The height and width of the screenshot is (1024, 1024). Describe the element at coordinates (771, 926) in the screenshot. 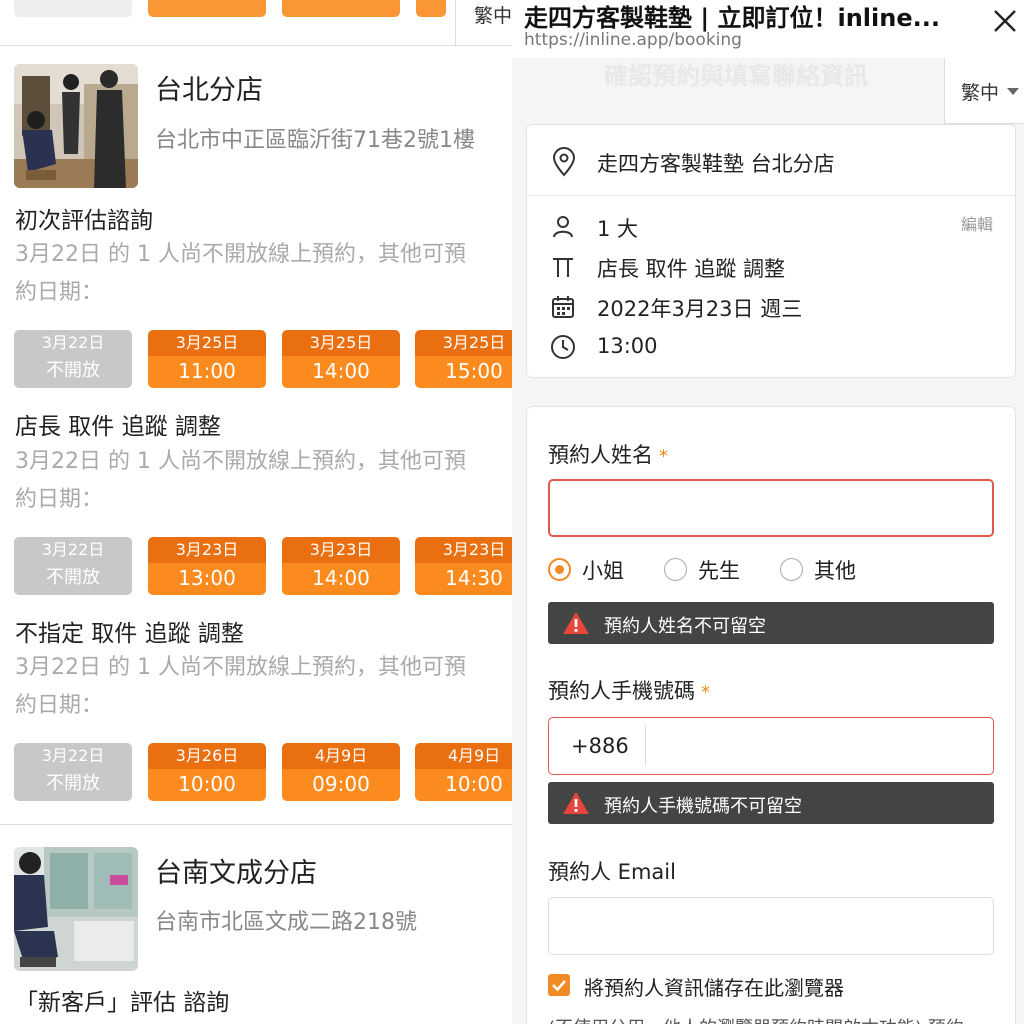

I see `email-input` at that location.